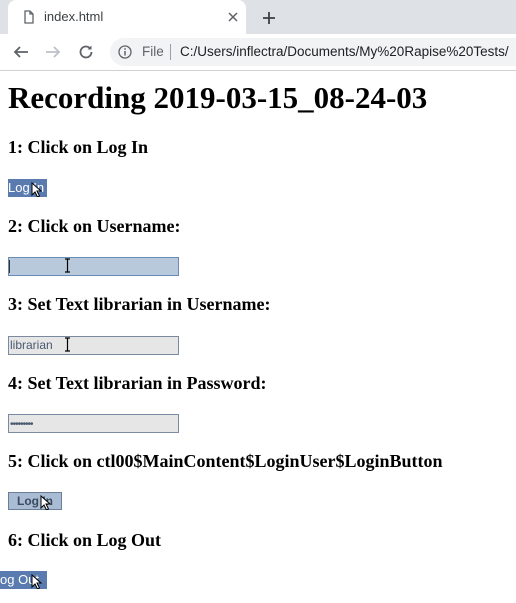 The height and width of the screenshot is (603, 516). What do you see at coordinates (21, 52) in the screenshot?
I see `back-arrow-icon` at bounding box center [21, 52].